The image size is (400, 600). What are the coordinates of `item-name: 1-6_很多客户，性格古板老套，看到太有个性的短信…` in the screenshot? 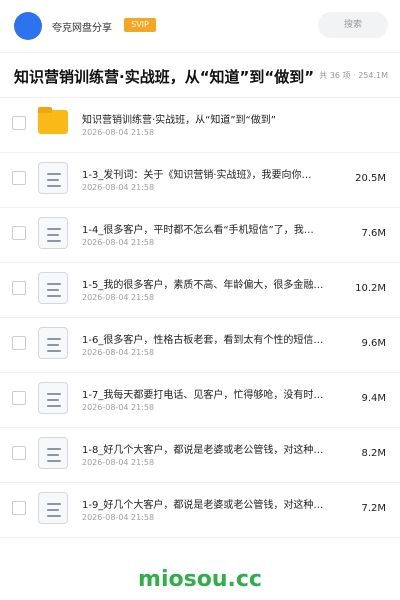 It's located at (203, 340).